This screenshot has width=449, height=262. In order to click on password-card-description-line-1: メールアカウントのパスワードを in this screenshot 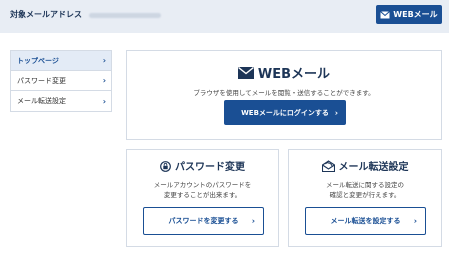, I will do `click(202, 185)`.